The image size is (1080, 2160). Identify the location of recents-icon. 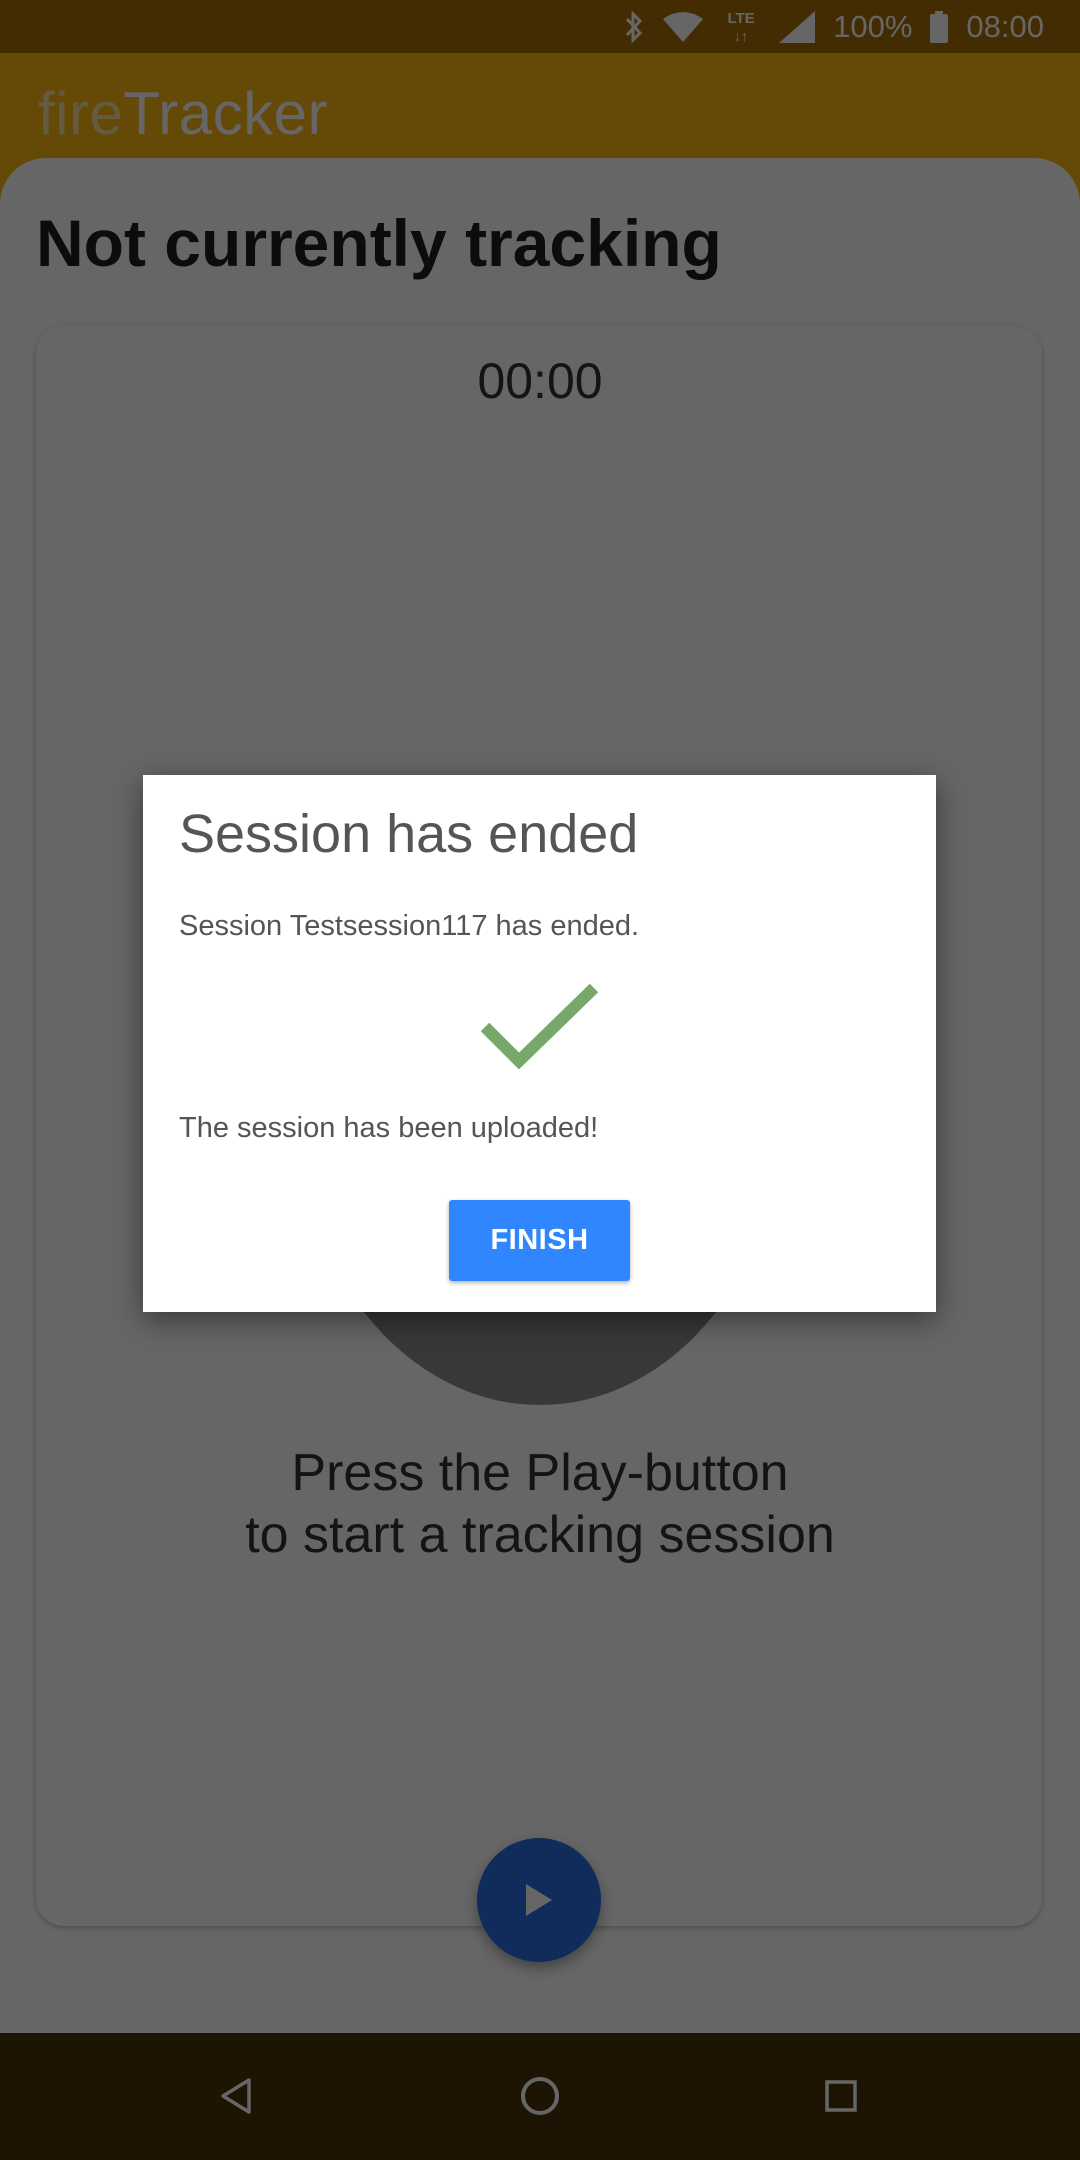
(841, 2096).